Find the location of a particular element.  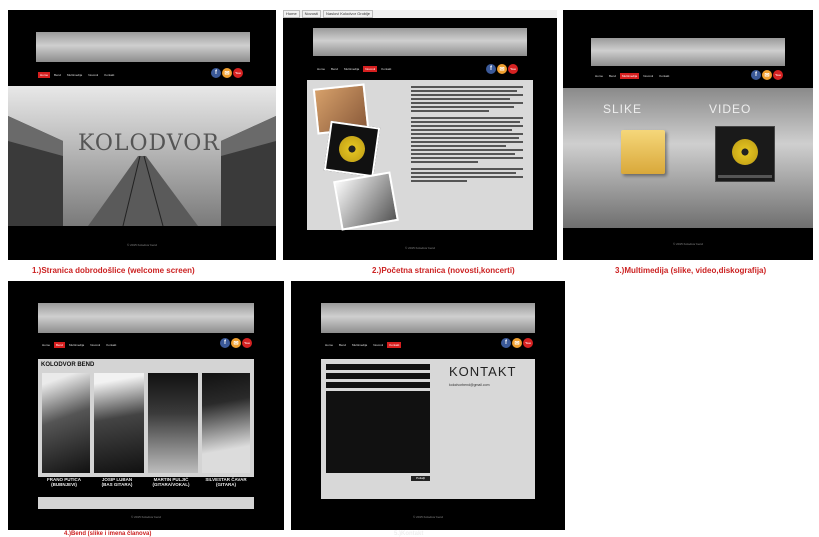

logo: KOLODVOR is located at coordinates (149, 143).